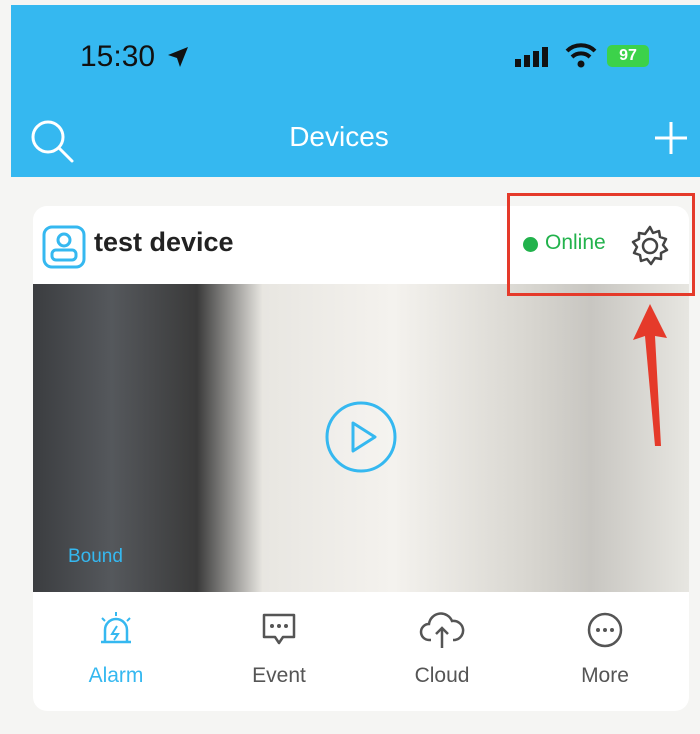  I want to click on event-icon, so click(279, 629).